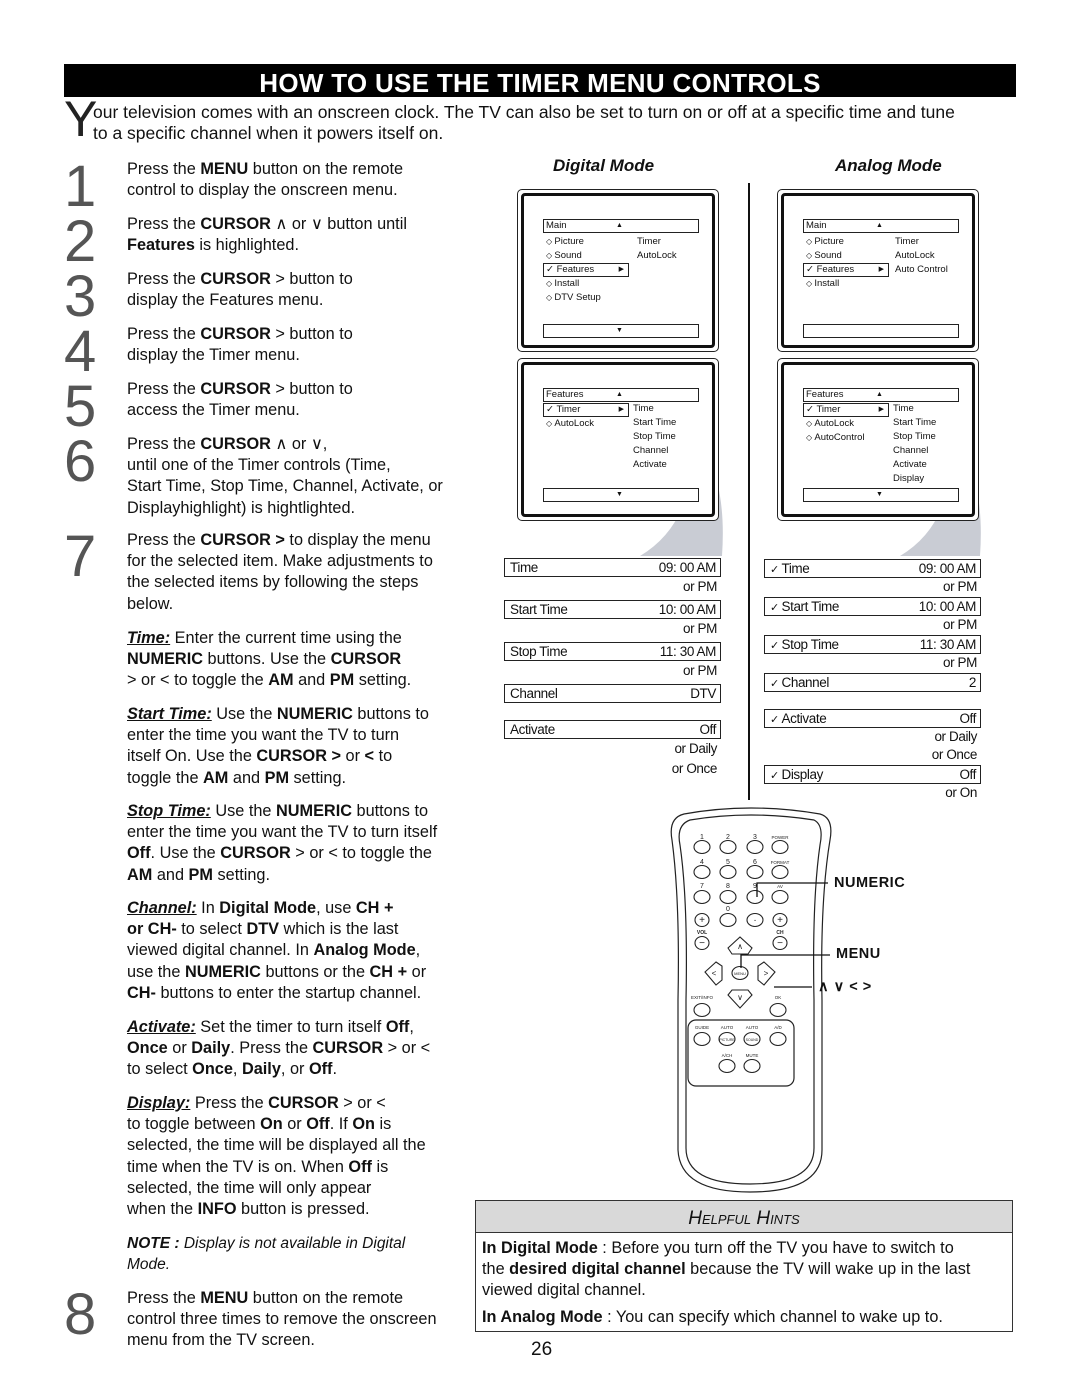 The height and width of the screenshot is (1397, 1080). What do you see at coordinates (947, 606) in the screenshot?
I see `setting-value: 10: 00 AM` at bounding box center [947, 606].